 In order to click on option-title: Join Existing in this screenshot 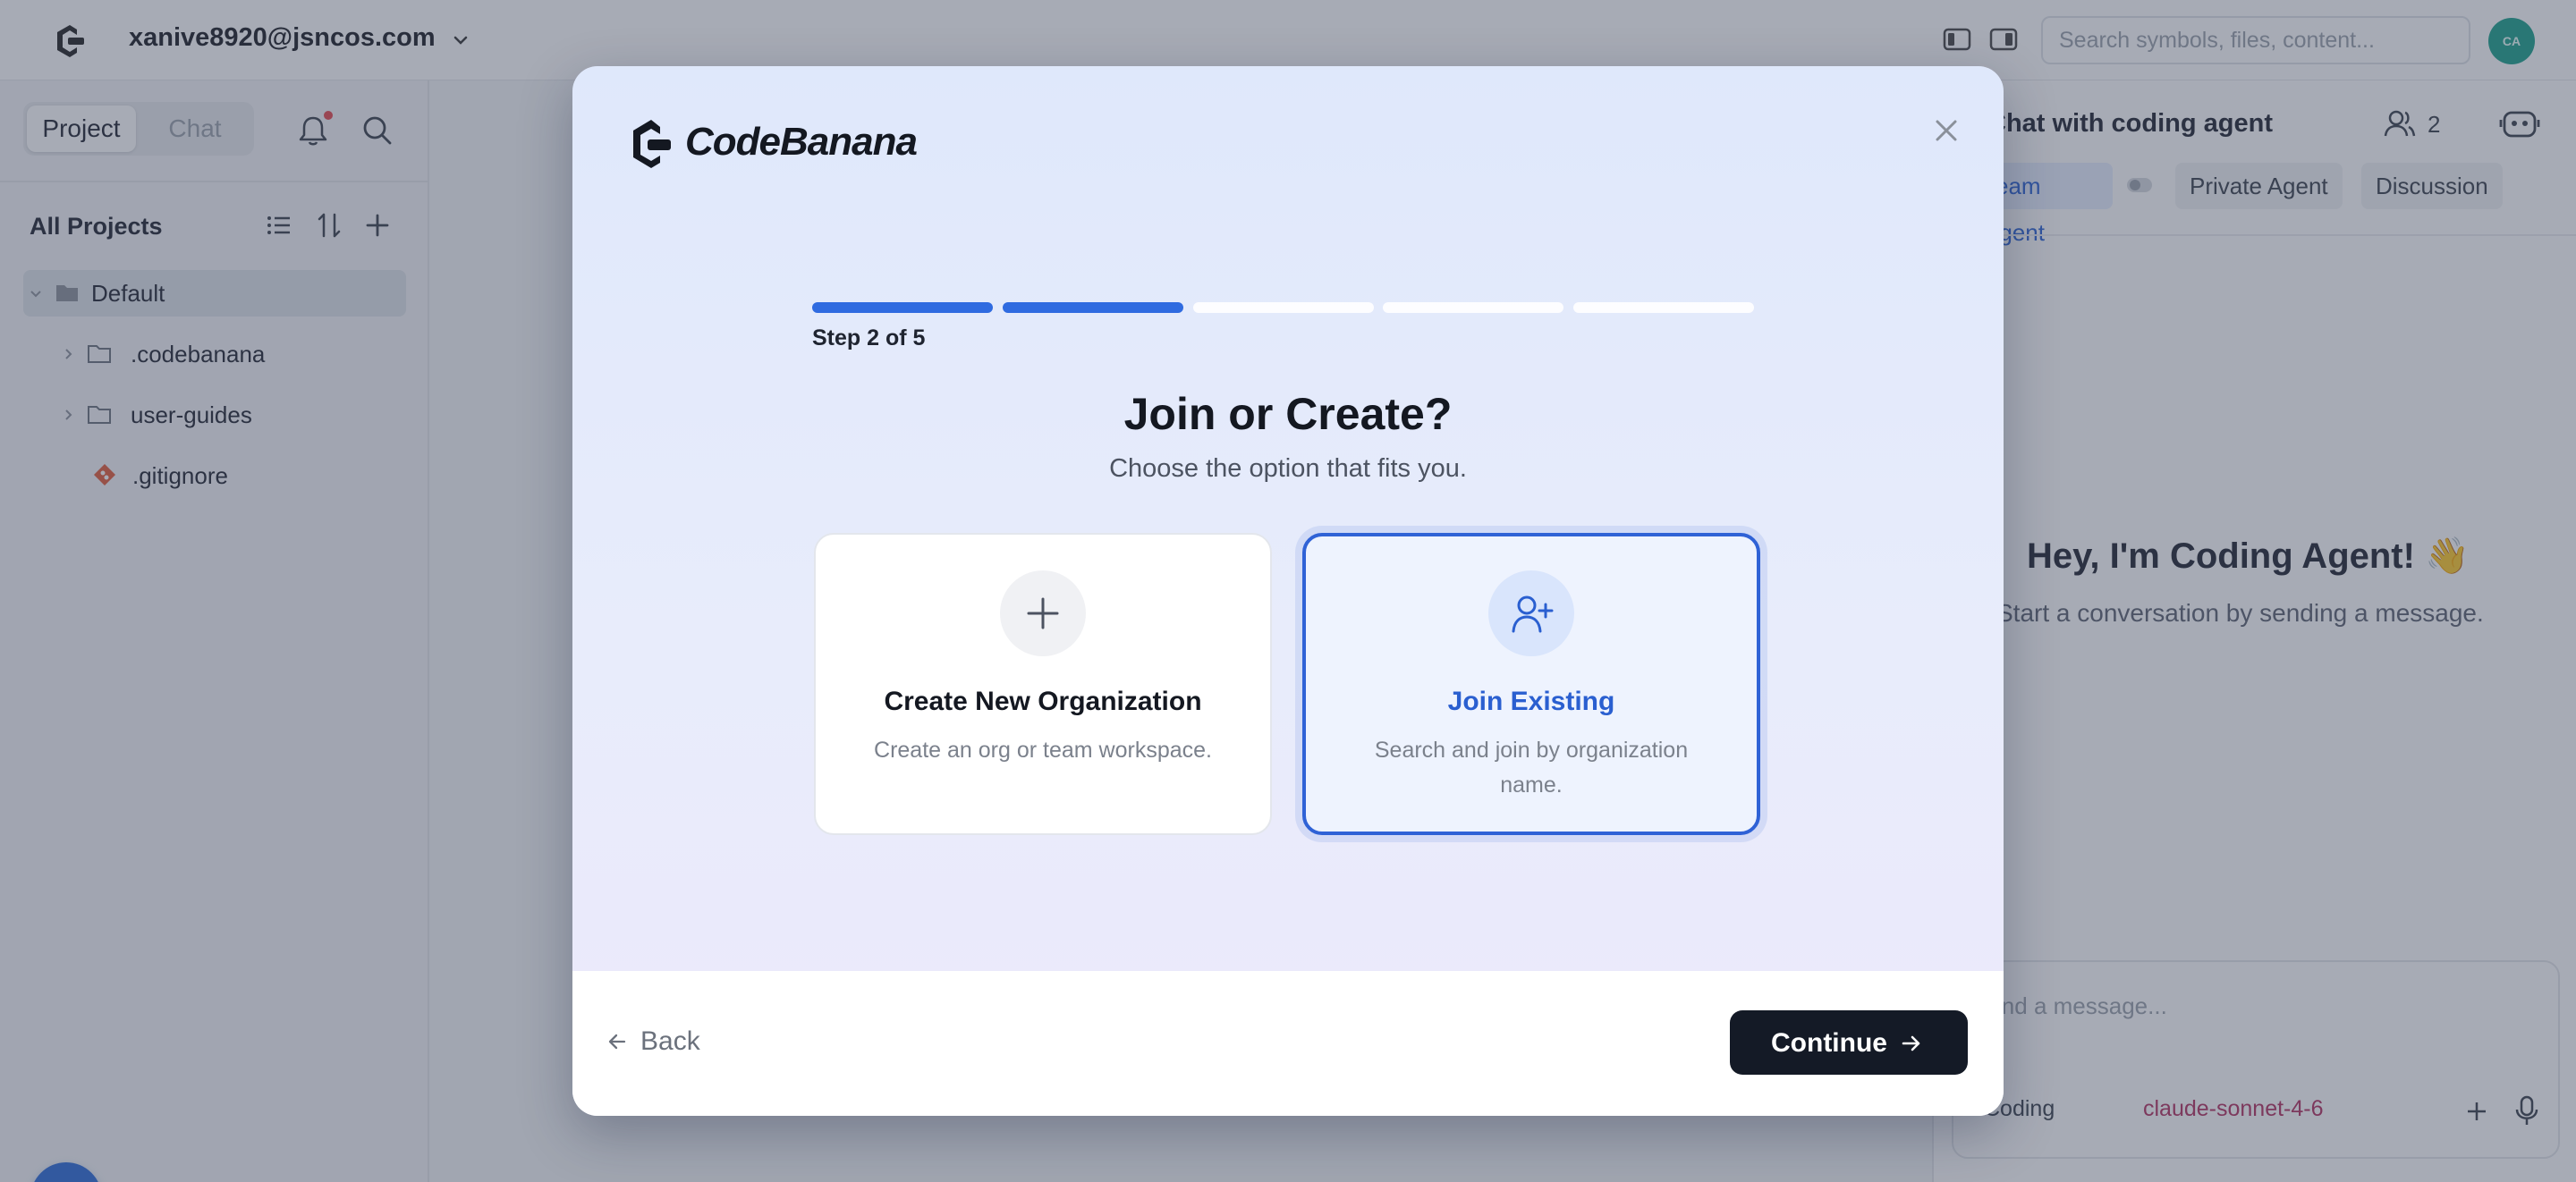, I will do `click(1531, 701)`.